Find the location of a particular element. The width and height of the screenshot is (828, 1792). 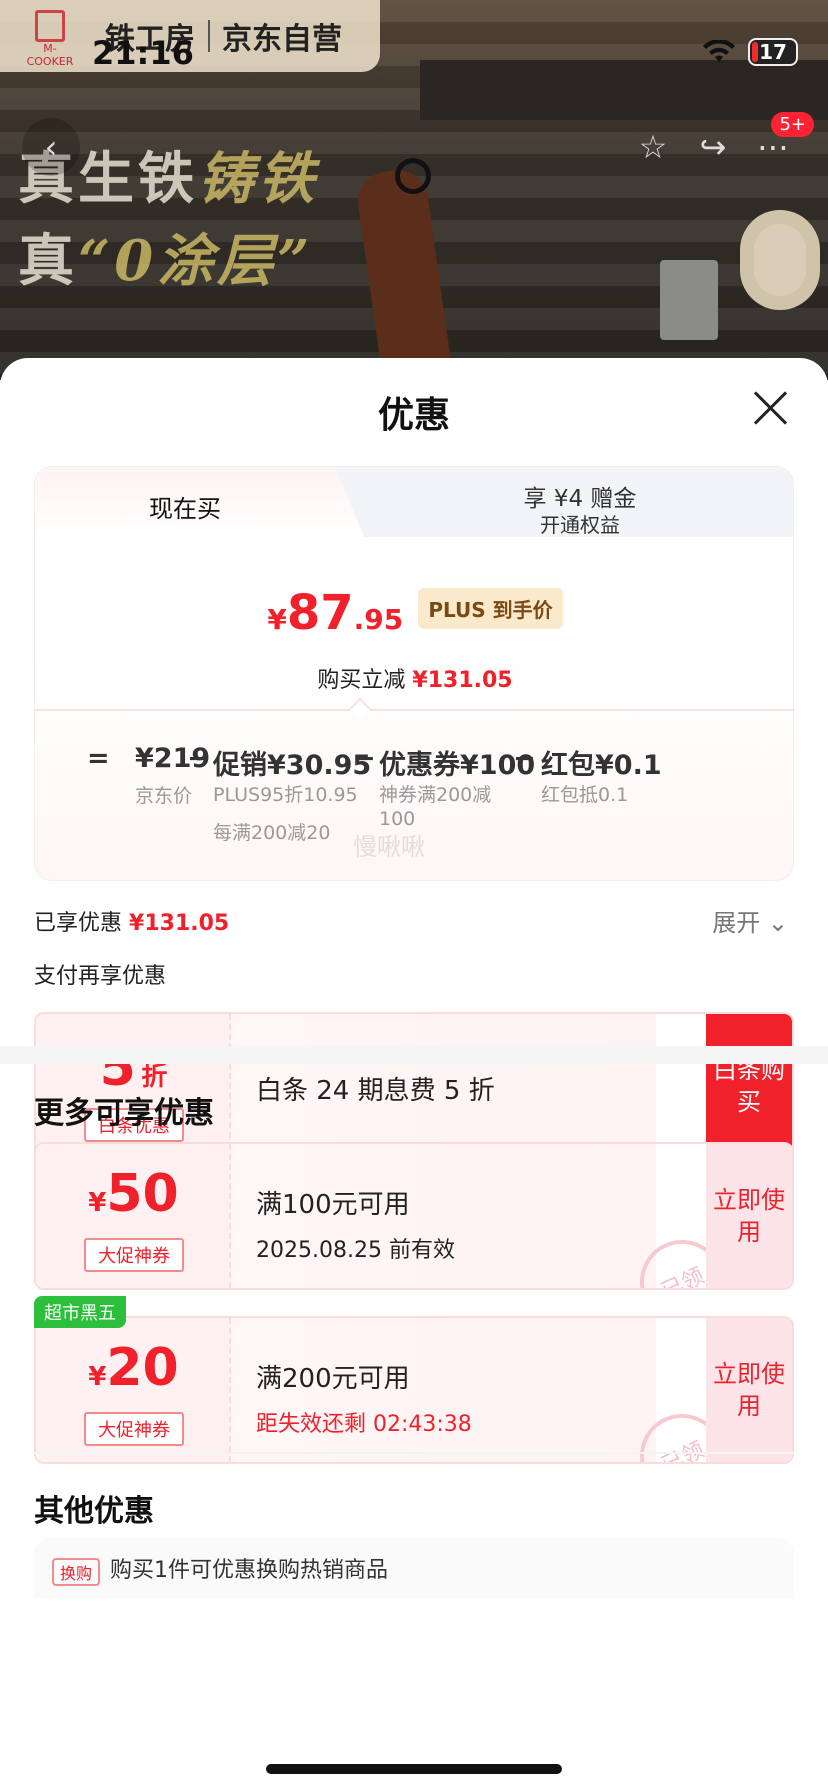

brand-logo-mark is located at coordinates (50, 26).